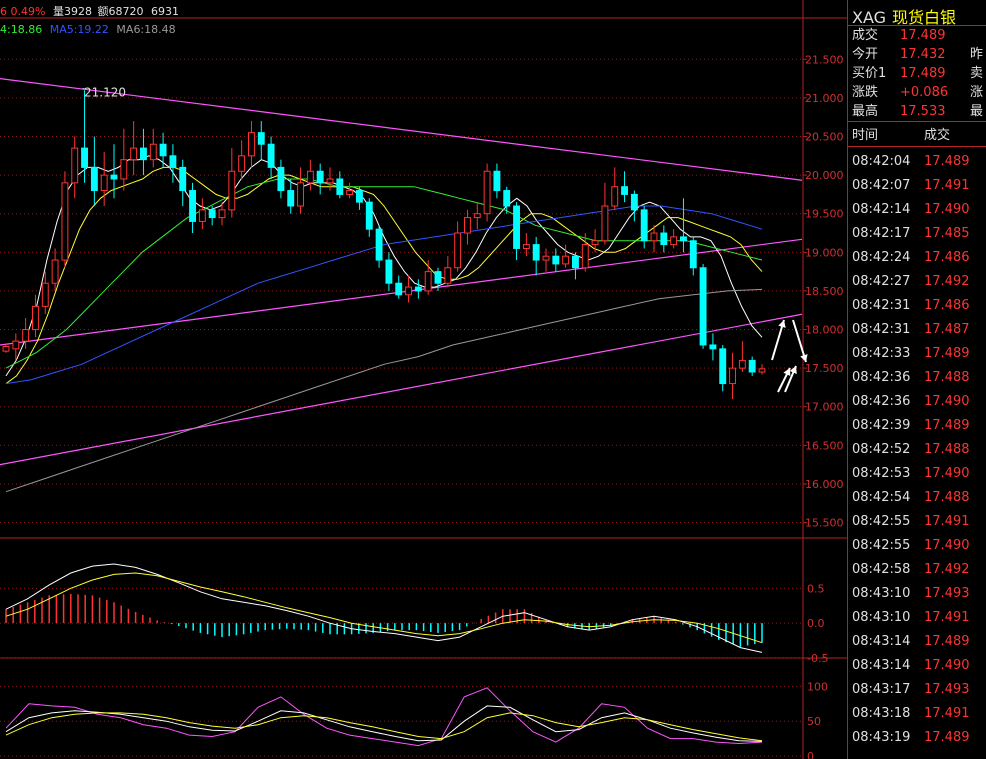  Describe the element at coordinates (164, 11) in the screenshot. I see `extra-text: 6931` at that location.